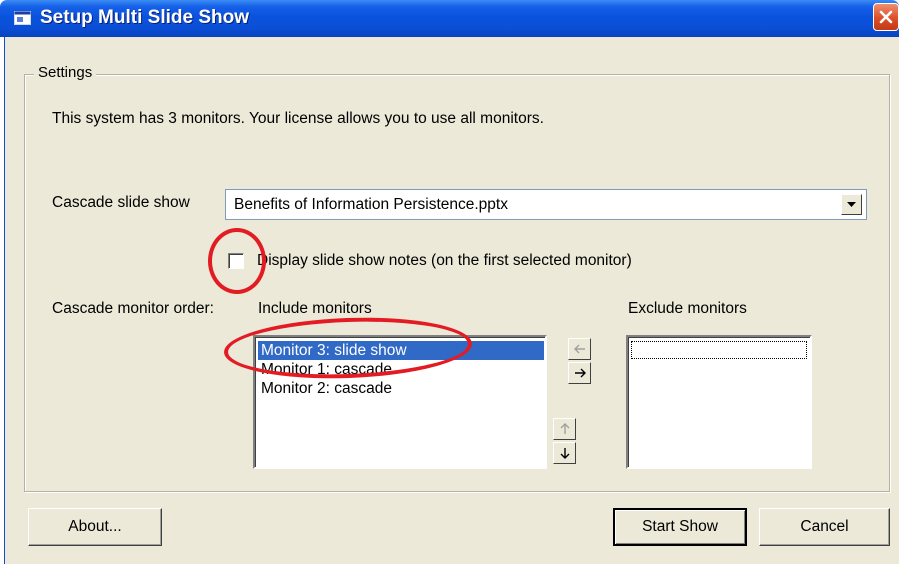  Describe the element at coordinates (680, 527) in the screenshot. I see `start-show-button: Start Show` at that location.